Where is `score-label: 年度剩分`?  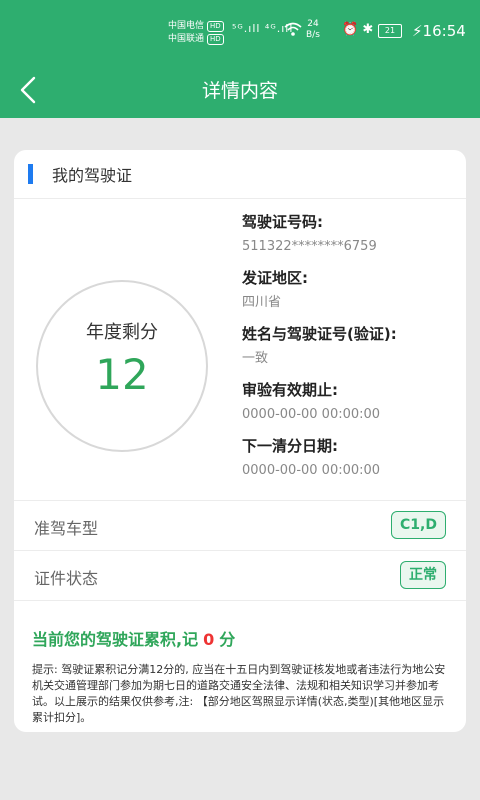
score-label: 年度剩分 is located at coordinates (122, 332).